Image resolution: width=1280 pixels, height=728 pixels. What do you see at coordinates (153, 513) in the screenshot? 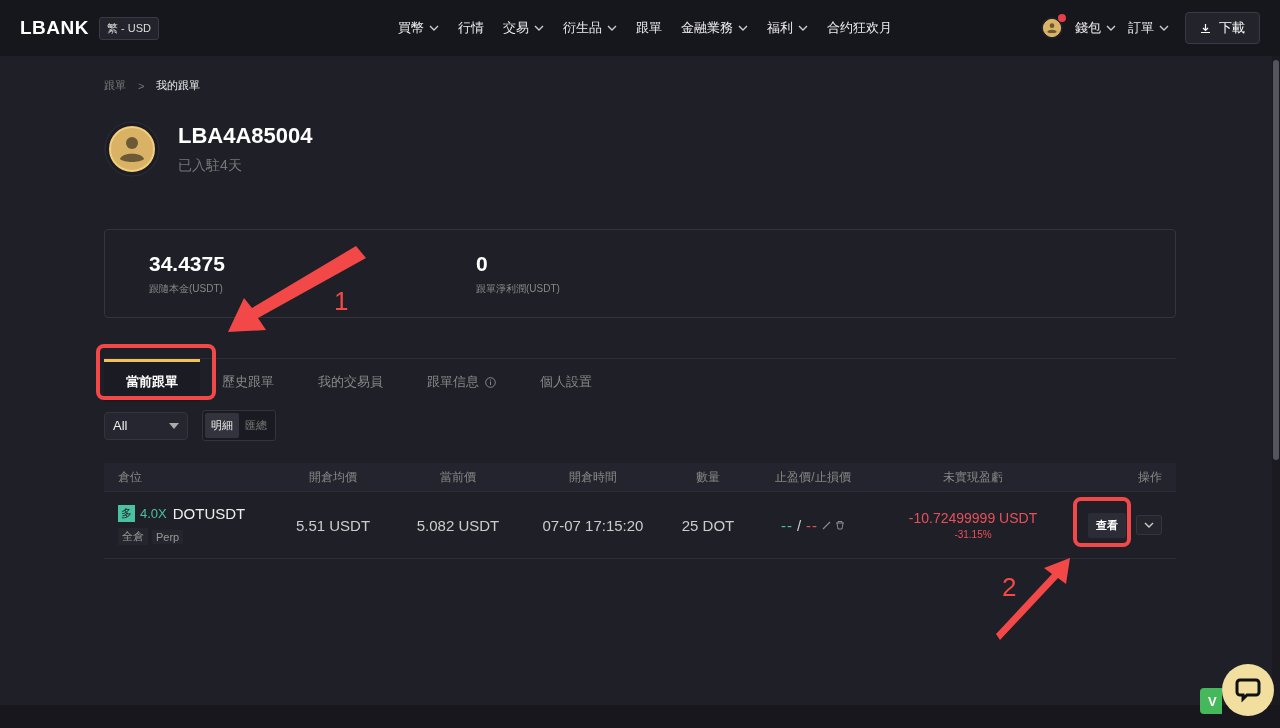
I see `leverage: 4.0X` at bounding box center [153, 513].